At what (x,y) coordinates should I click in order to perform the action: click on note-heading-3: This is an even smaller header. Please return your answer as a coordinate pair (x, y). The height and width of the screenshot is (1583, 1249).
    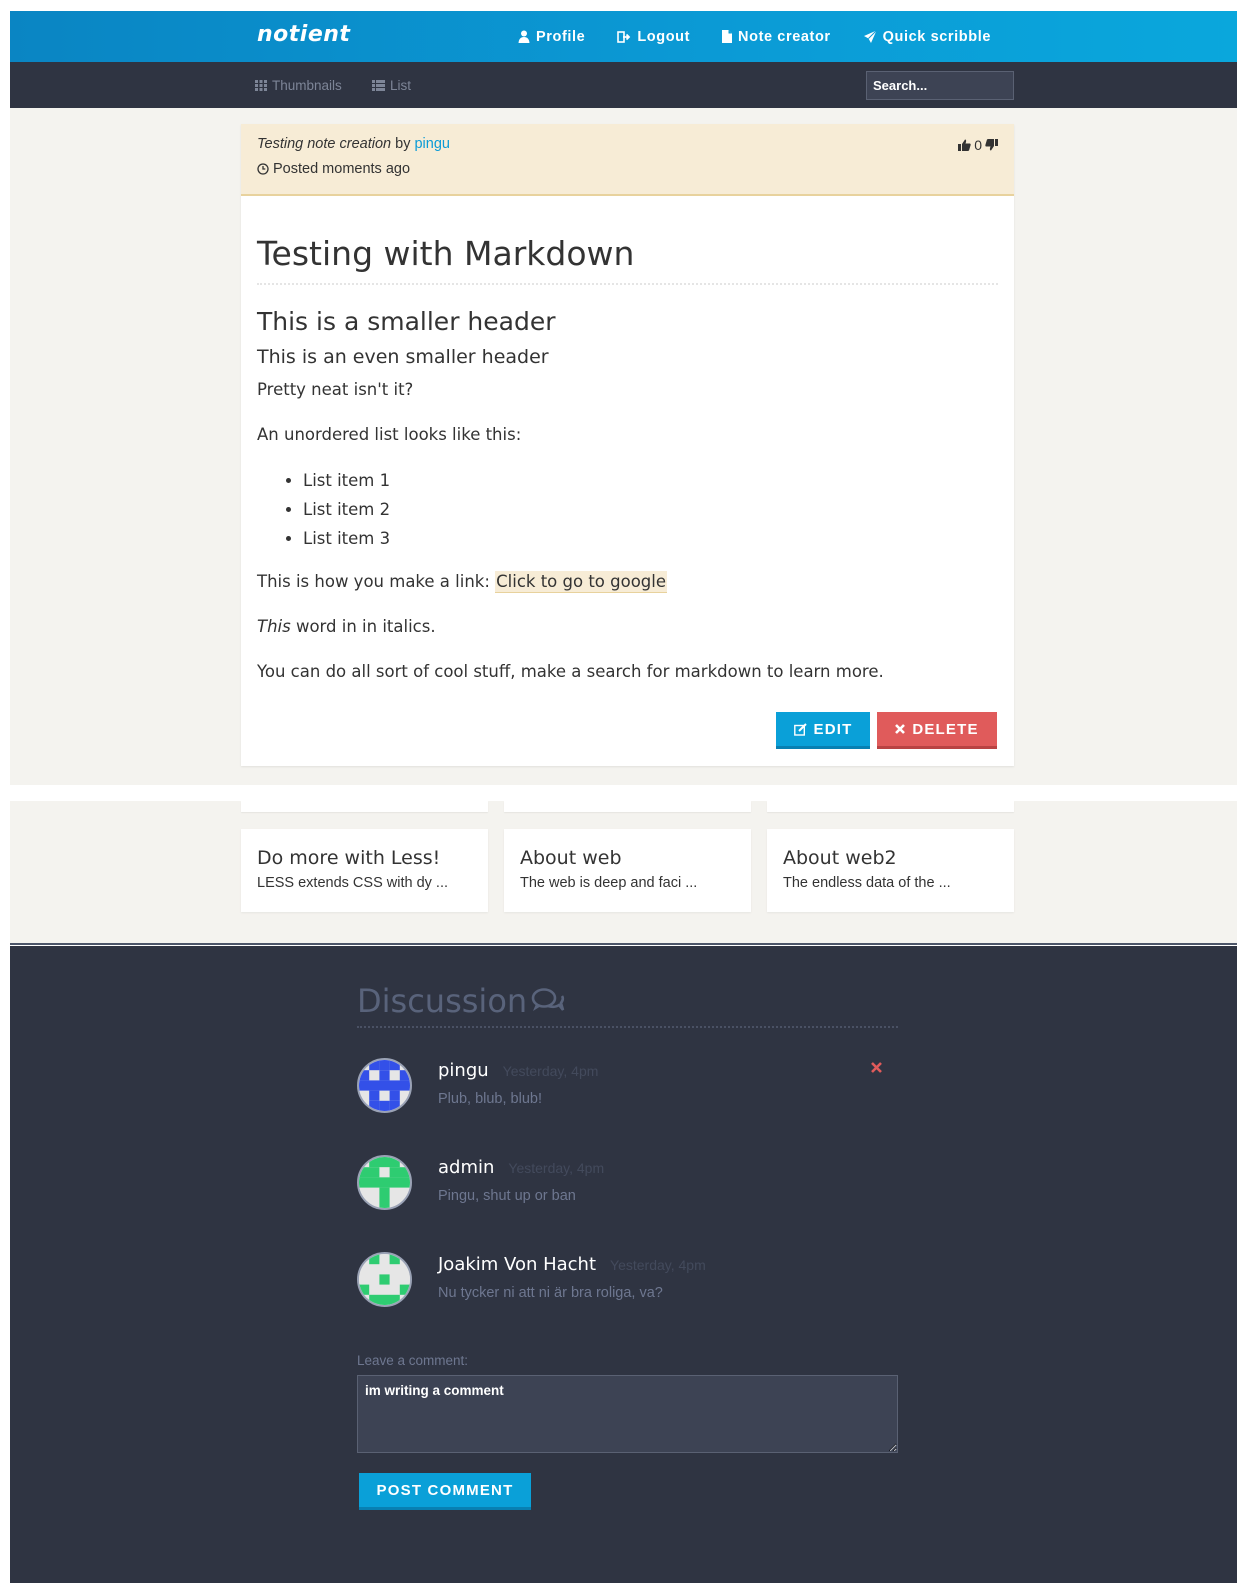
    Looking at the image, I should click on (403, 357).